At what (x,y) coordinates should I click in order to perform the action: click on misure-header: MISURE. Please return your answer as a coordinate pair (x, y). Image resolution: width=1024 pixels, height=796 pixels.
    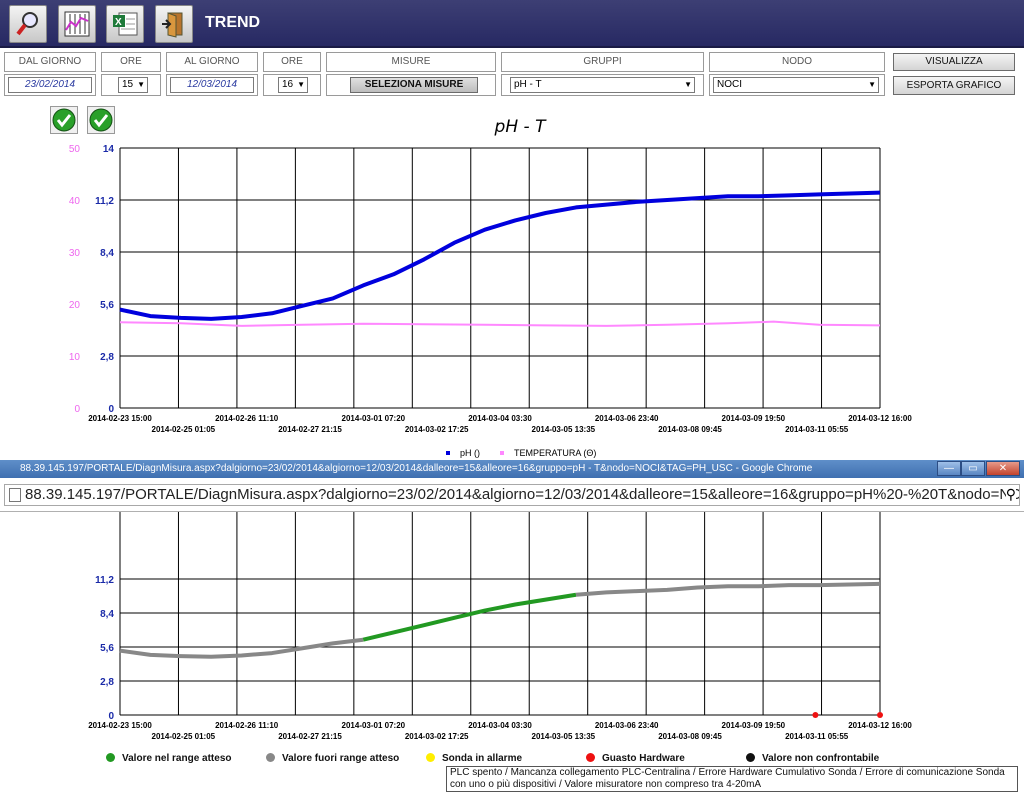
    Looking at the image, I should click on (411, 62).